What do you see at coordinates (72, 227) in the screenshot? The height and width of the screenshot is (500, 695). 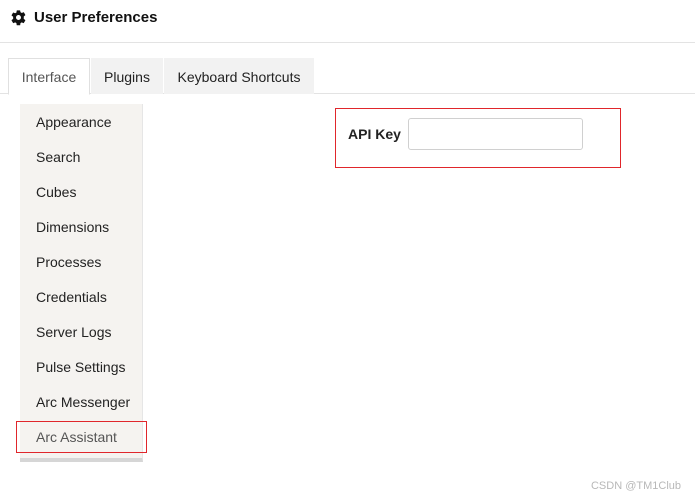 I see `sidebar-item-dimensions: Dimensions` at bounding box center [72, 227].